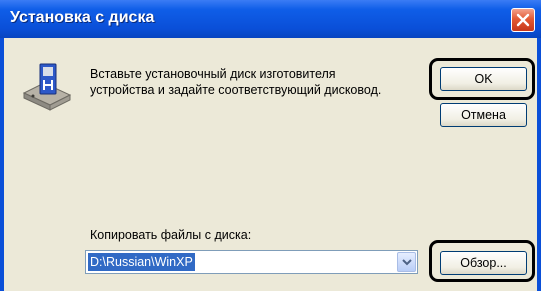 This screenshot has height=291, width=541. I want to click on close-button, so click(523, 20).